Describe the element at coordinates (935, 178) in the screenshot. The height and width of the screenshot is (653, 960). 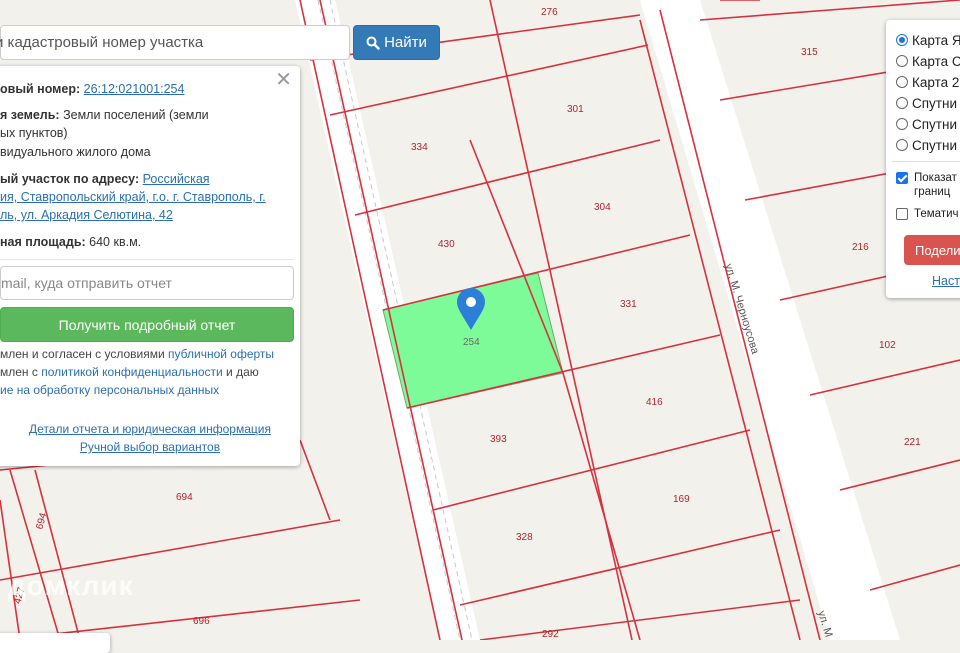
I see `show-borders-label: Показат` at that location.